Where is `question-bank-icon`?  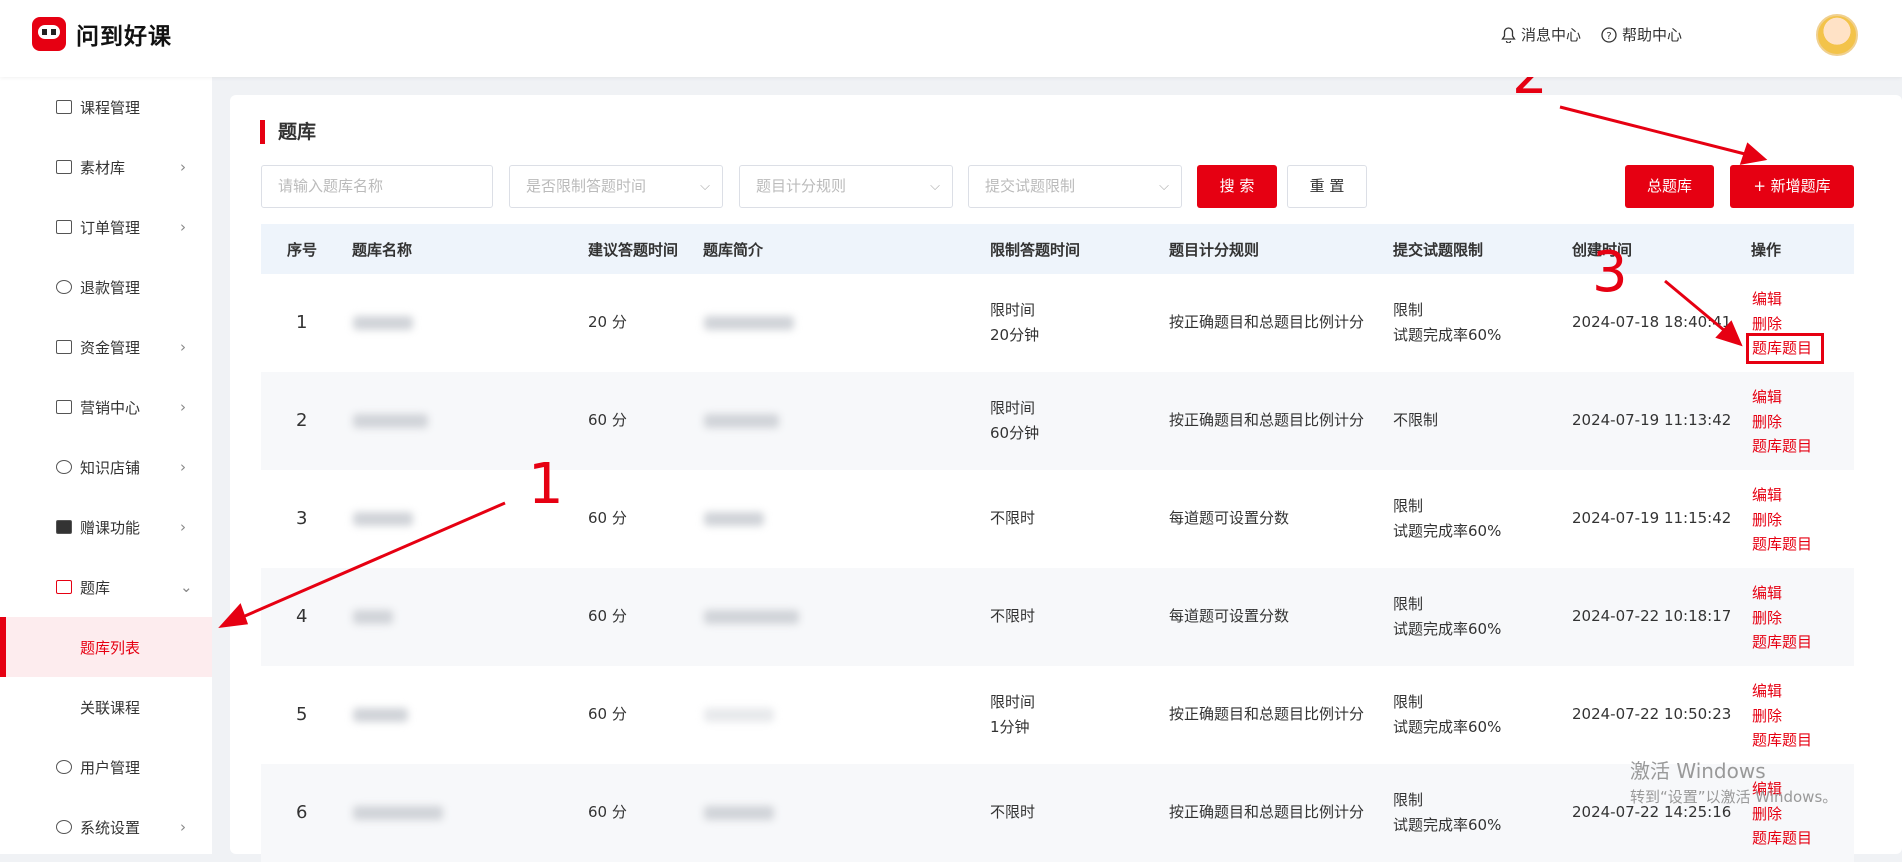 question-bank-icon is located at coordinates (64, 587).